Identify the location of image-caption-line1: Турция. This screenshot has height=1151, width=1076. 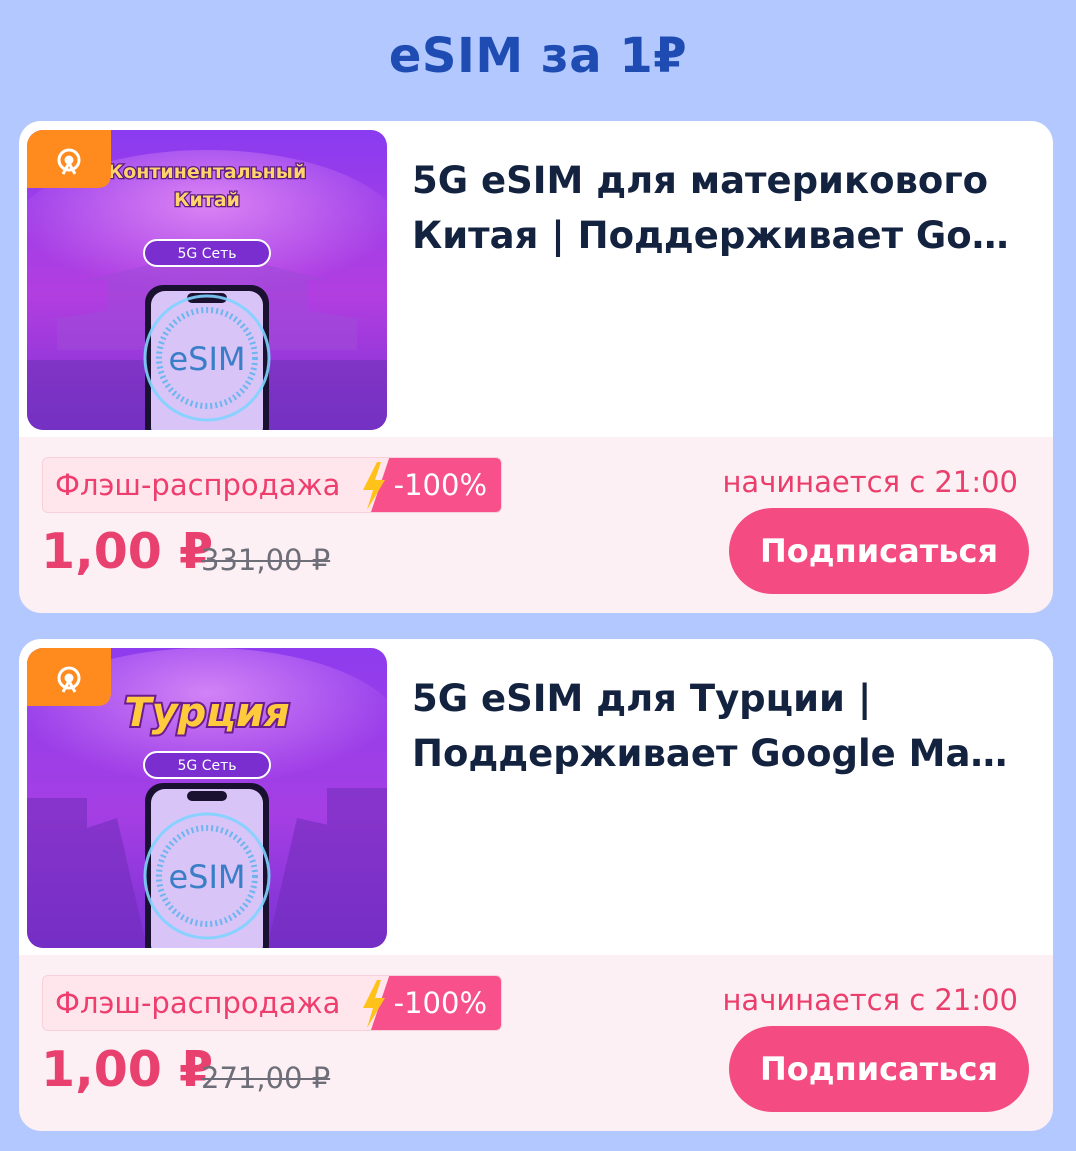
(206, 713).